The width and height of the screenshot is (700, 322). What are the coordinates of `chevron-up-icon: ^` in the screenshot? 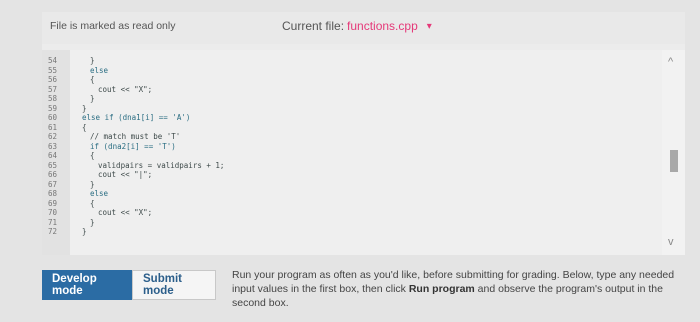 It's located at (670, 62).